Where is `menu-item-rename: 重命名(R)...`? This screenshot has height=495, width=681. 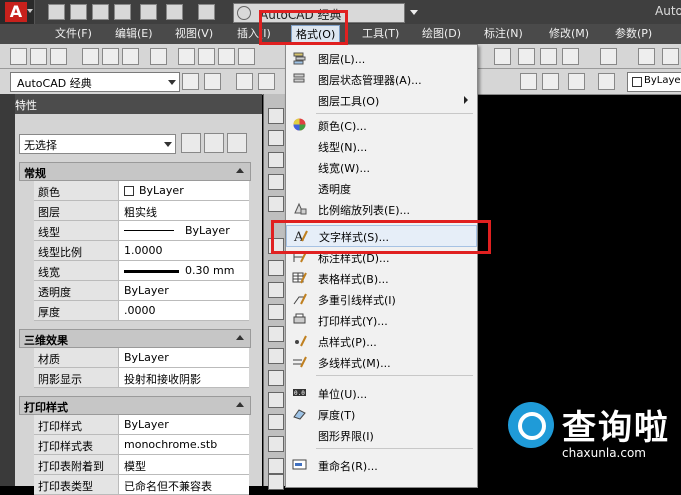 menu-item-rename: 重命名(R)... is located at coordinates (381, 465).